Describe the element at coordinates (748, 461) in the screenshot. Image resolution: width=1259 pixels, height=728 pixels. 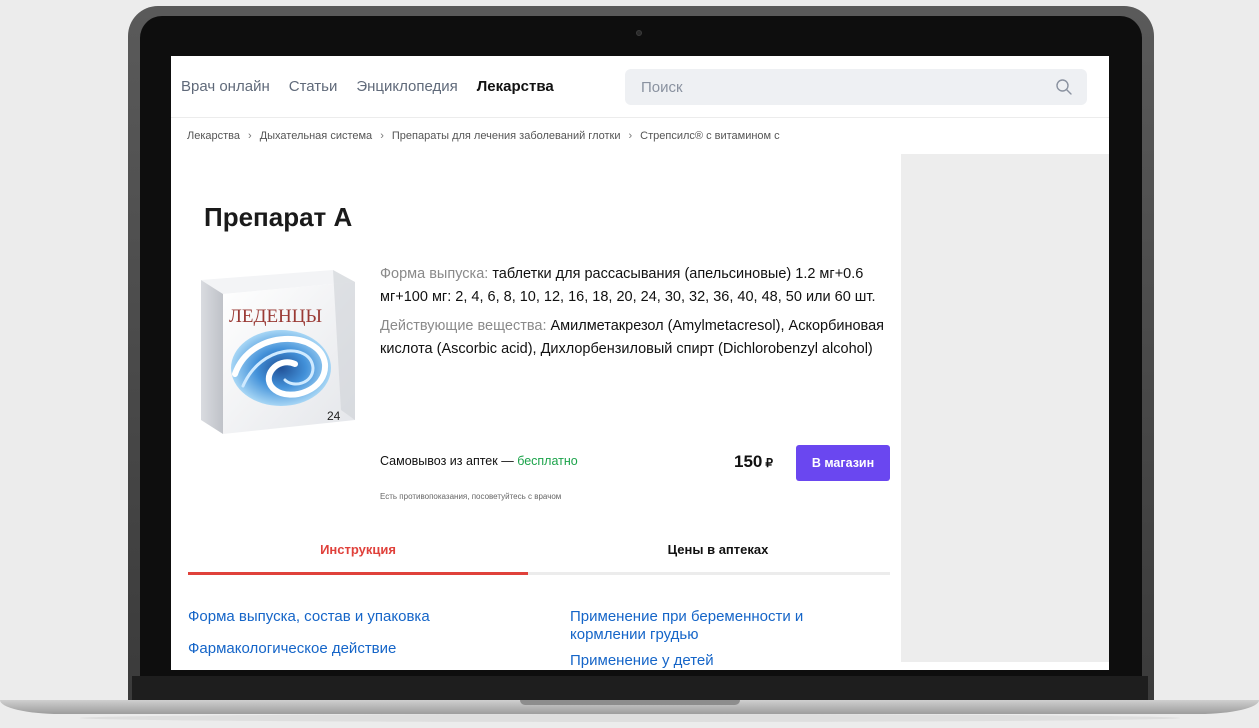
I see `price-value: 150` at that location.